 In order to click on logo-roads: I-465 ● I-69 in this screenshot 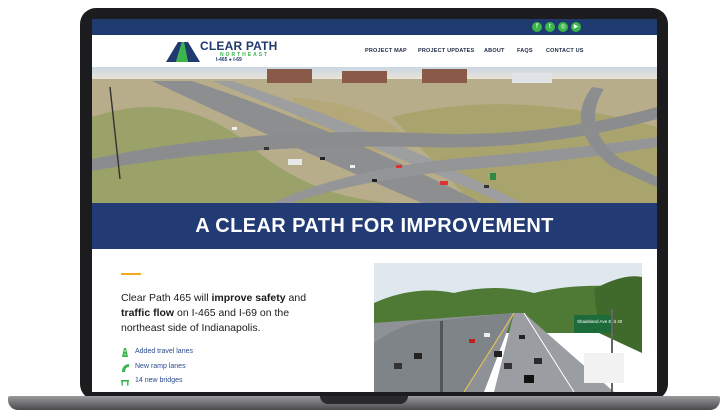, I will do `click(229, 60)`.